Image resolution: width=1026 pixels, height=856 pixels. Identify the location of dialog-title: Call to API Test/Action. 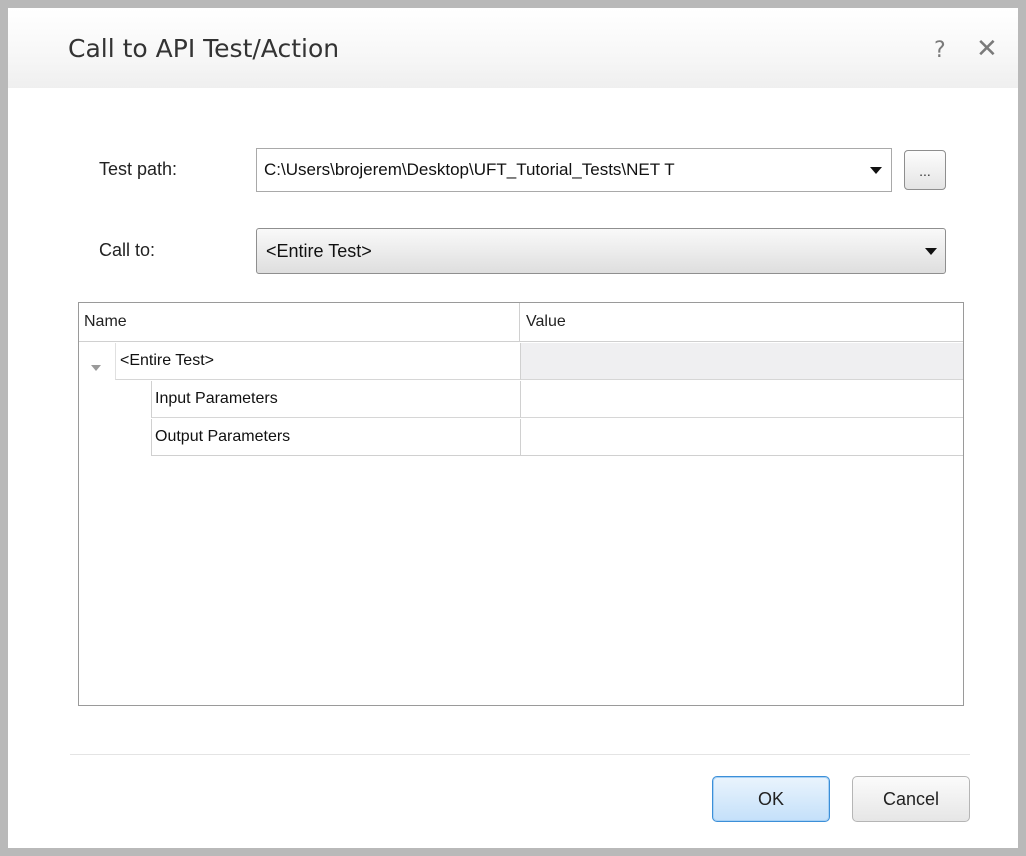
(204, 48).